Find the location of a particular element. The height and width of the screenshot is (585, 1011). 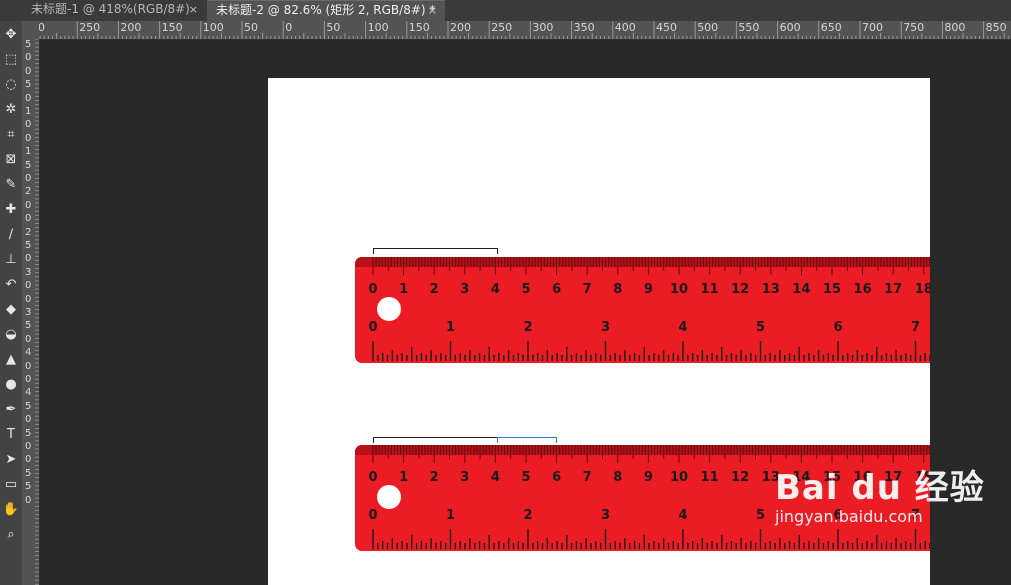

cm-number: 2 is located at coordinates (434, 289).